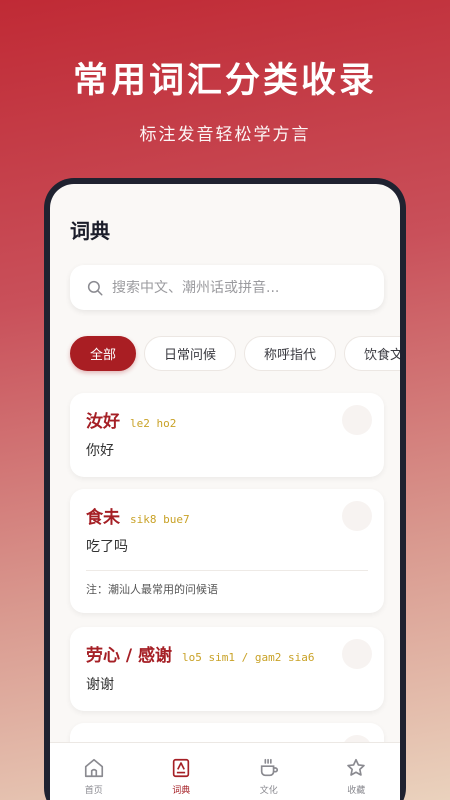 This screenshot has width=450, height=800. I want to click on search-icon, so click(95, 287).